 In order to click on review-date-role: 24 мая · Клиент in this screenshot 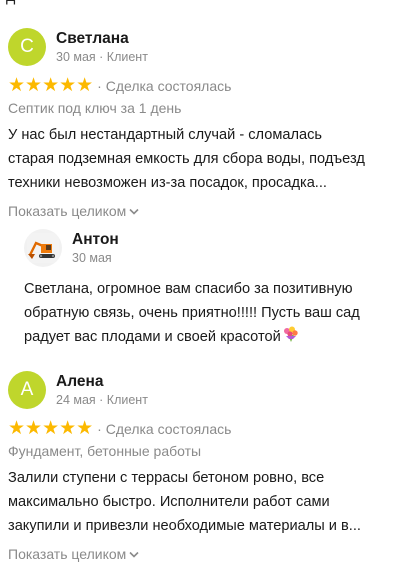, I will do `click(102, 399)`.